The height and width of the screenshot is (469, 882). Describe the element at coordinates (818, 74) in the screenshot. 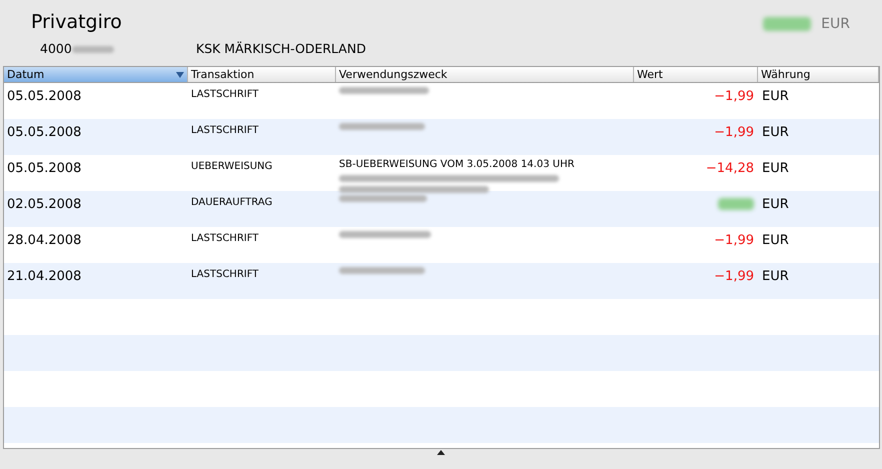

I see `column-header: Währung` at that location.